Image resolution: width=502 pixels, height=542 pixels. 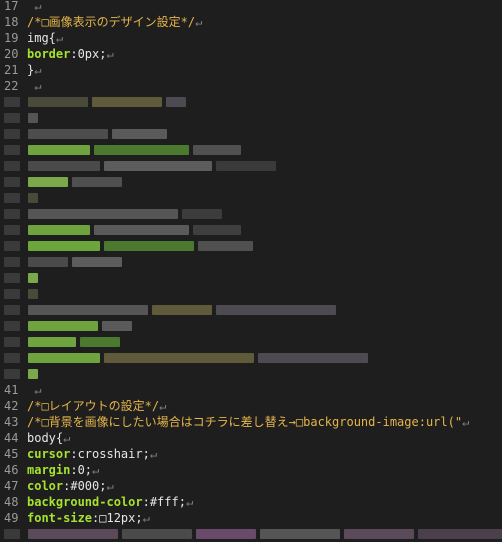 What do you see at coordinates (11, 454) in the screenshot?
I see `line-number: 45` at bounding box center [11, 454].